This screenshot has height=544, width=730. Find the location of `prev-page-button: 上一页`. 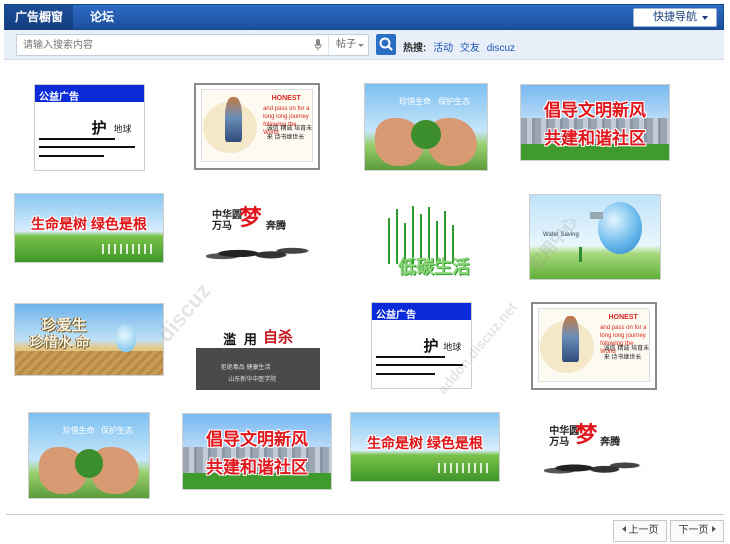

prev-page-button: 上一页 is located at coordinates (640, 531).